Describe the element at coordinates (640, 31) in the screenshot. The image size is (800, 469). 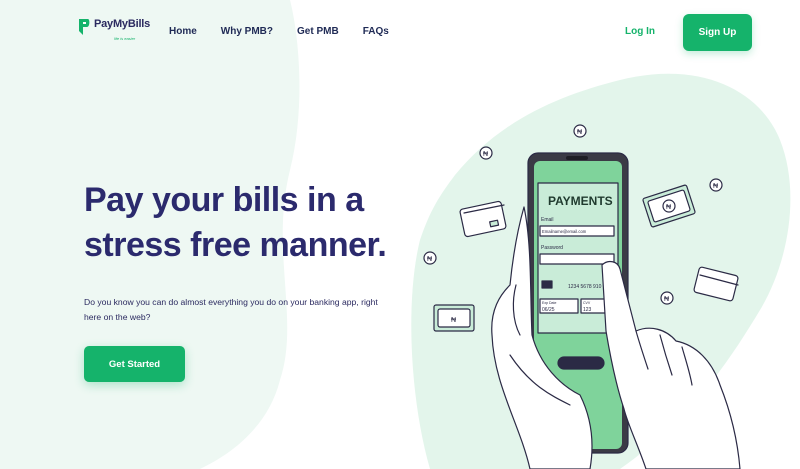
I see `login-link: Log In` at that location.